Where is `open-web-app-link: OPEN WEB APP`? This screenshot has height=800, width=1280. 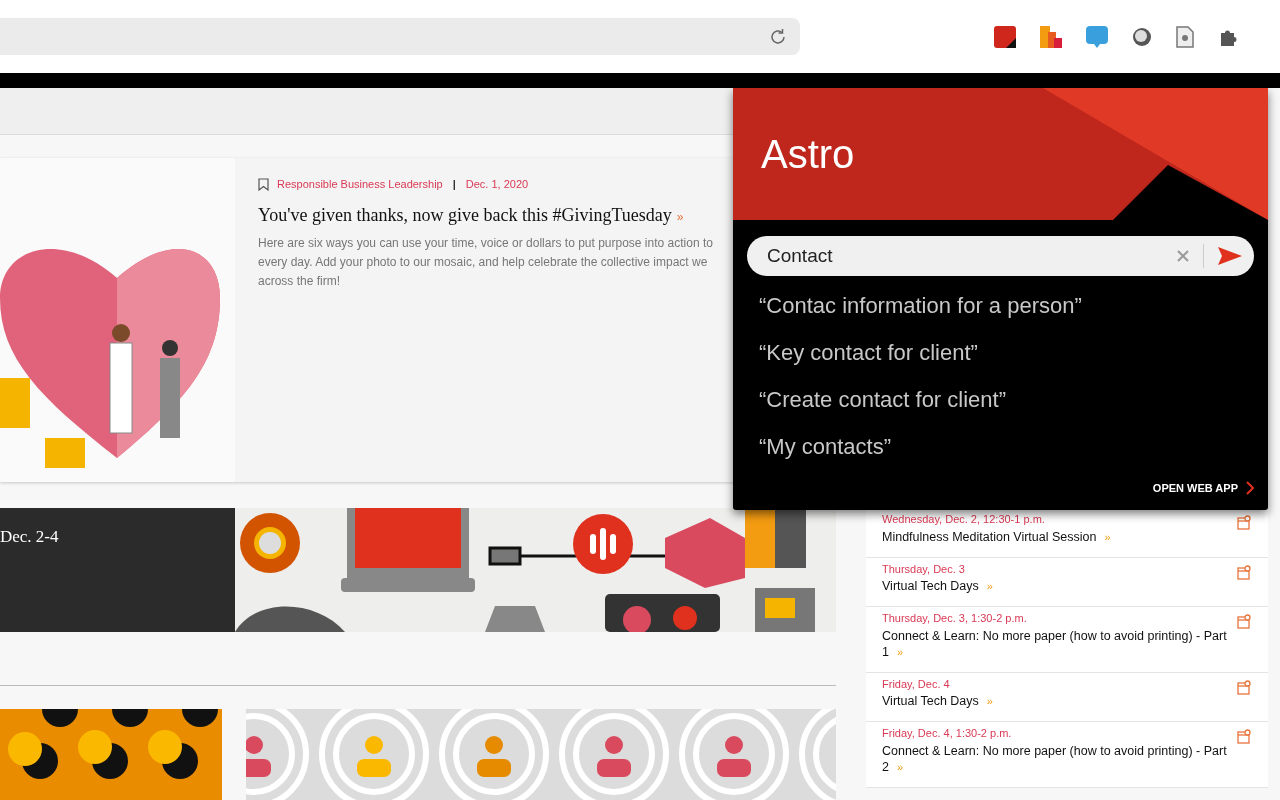
open-web-app-link: OPEN WEB APP is located at coordinates (1195, 487).